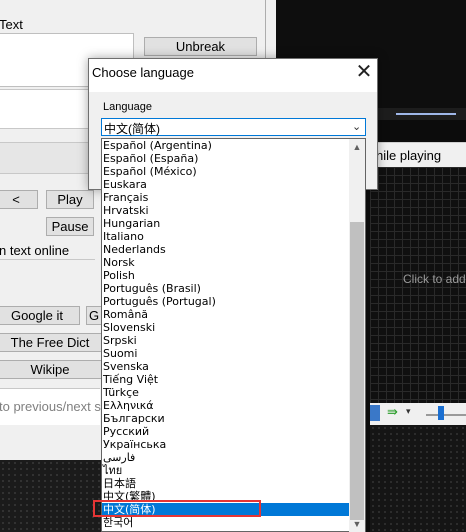  What do you see at coordinates (375, 413) in the screenshot?
I see `waveform-icon` at bounding box center [375, 413].